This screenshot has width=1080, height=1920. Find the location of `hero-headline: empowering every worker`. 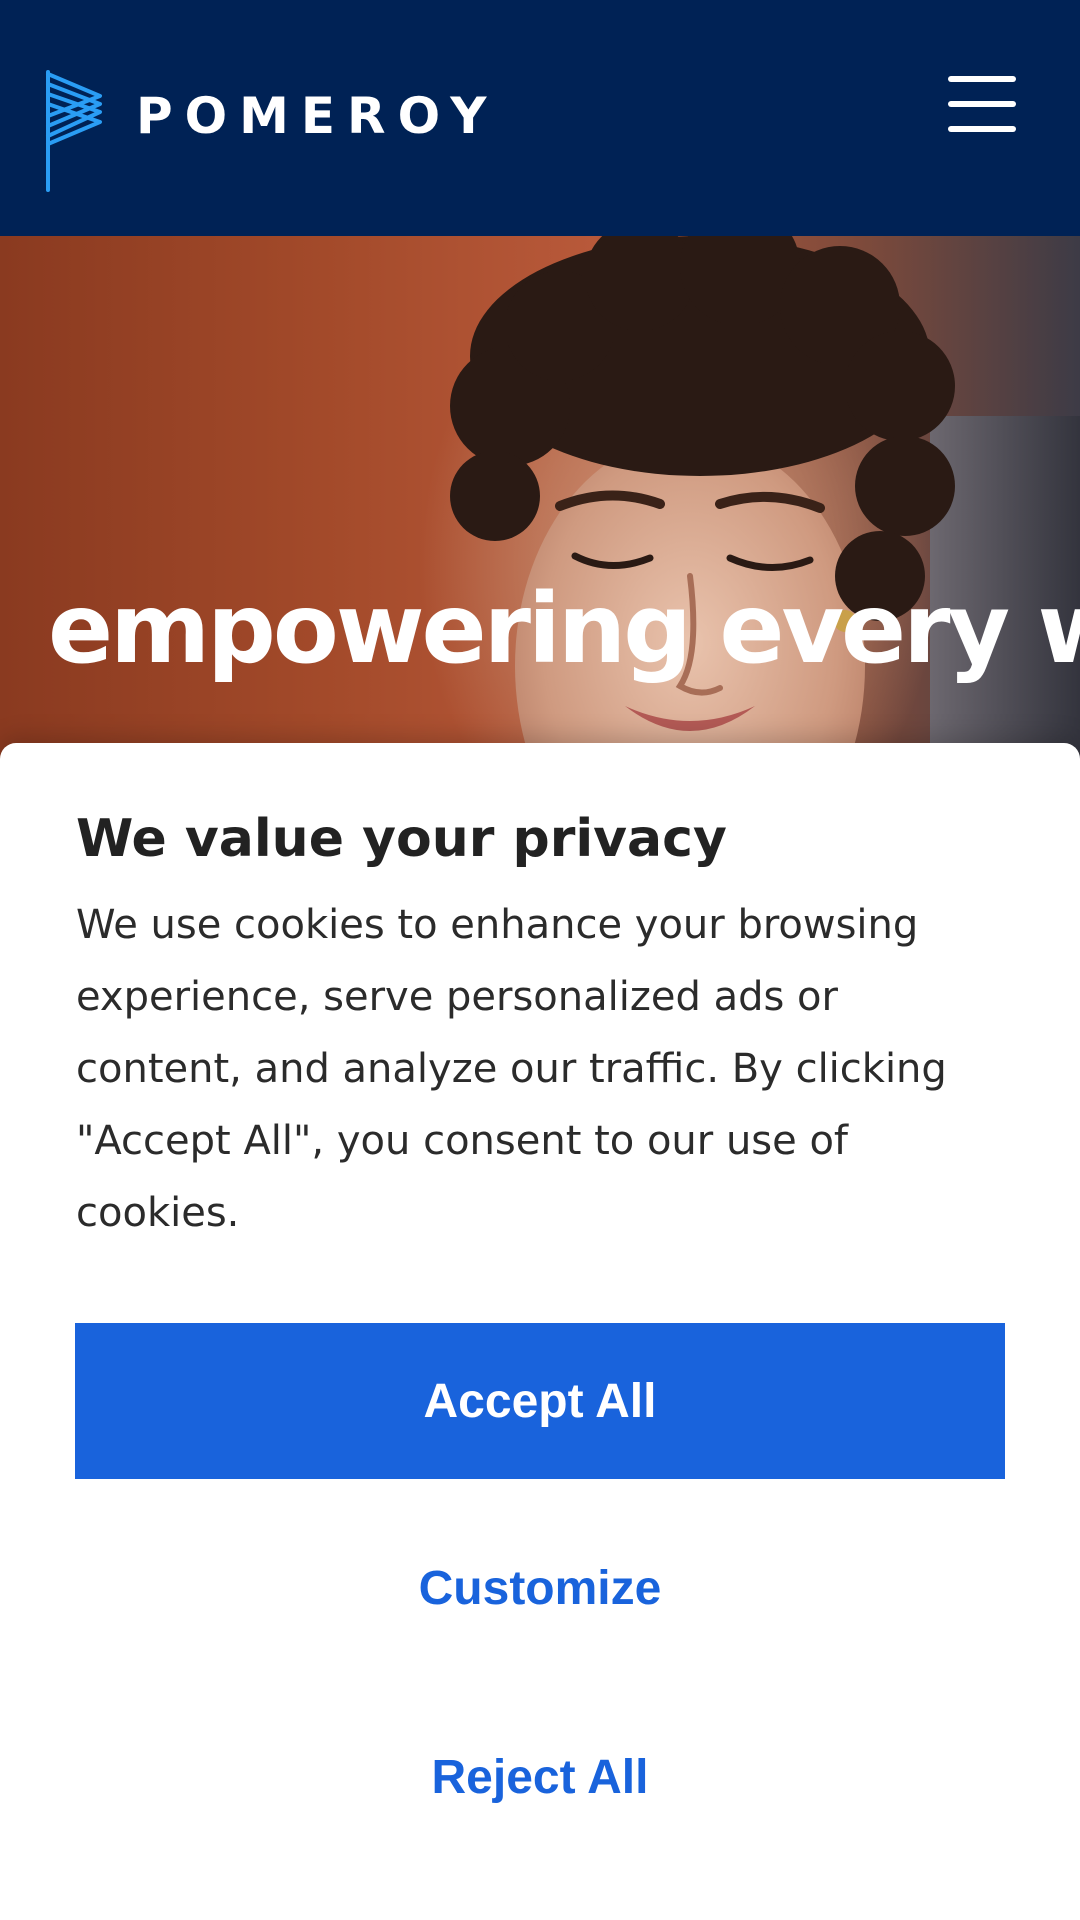

hero-headline: empowering every worker is located at coordinates (564, 629).